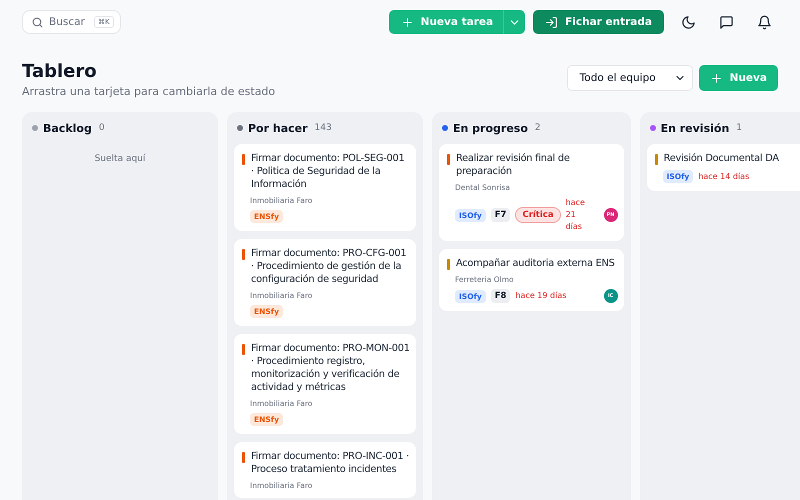  Describe the element at coordinates (540, 296) in the screenshot. I see `due-date: hace 19 días` at that location.